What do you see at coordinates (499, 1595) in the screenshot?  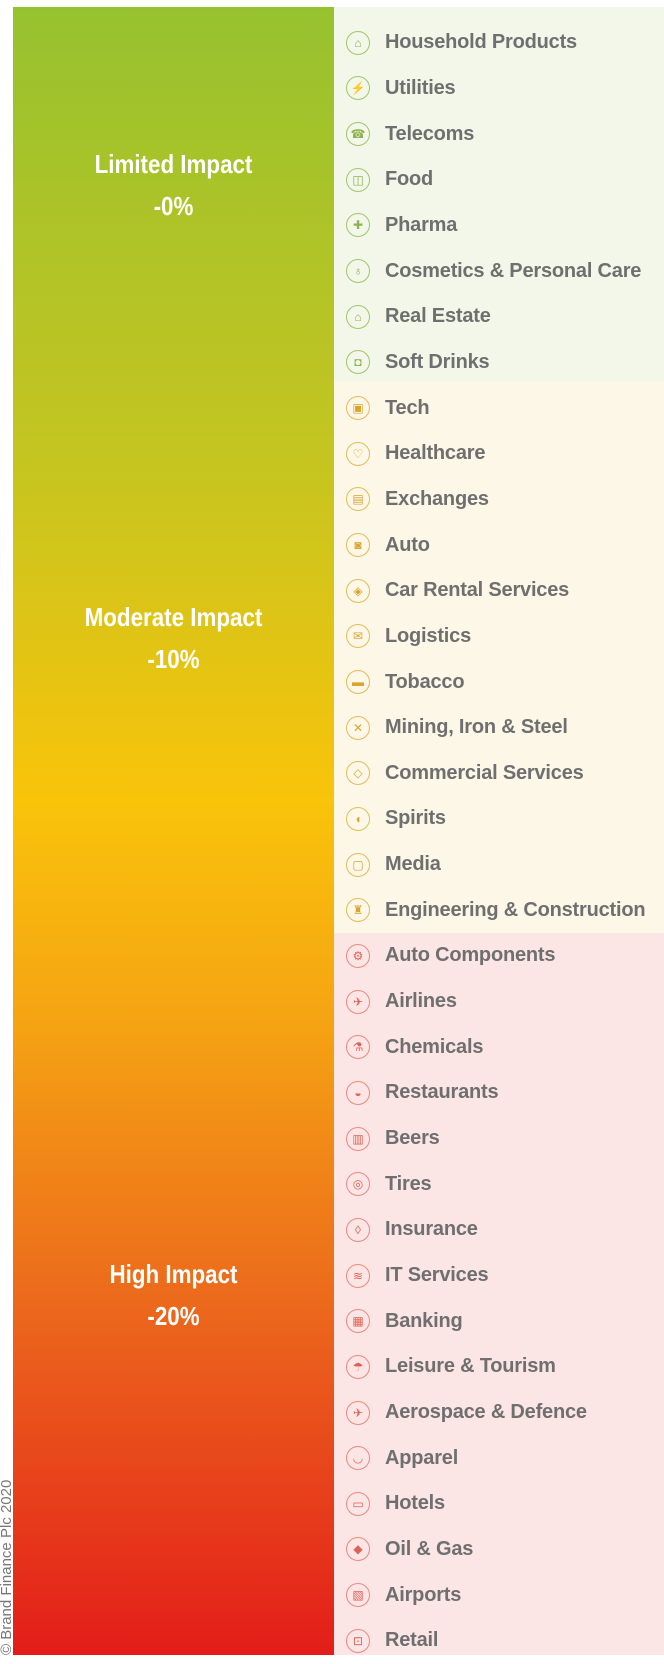 I see `sector-item: ▧ Airports` at bounding box center [499, 1595].